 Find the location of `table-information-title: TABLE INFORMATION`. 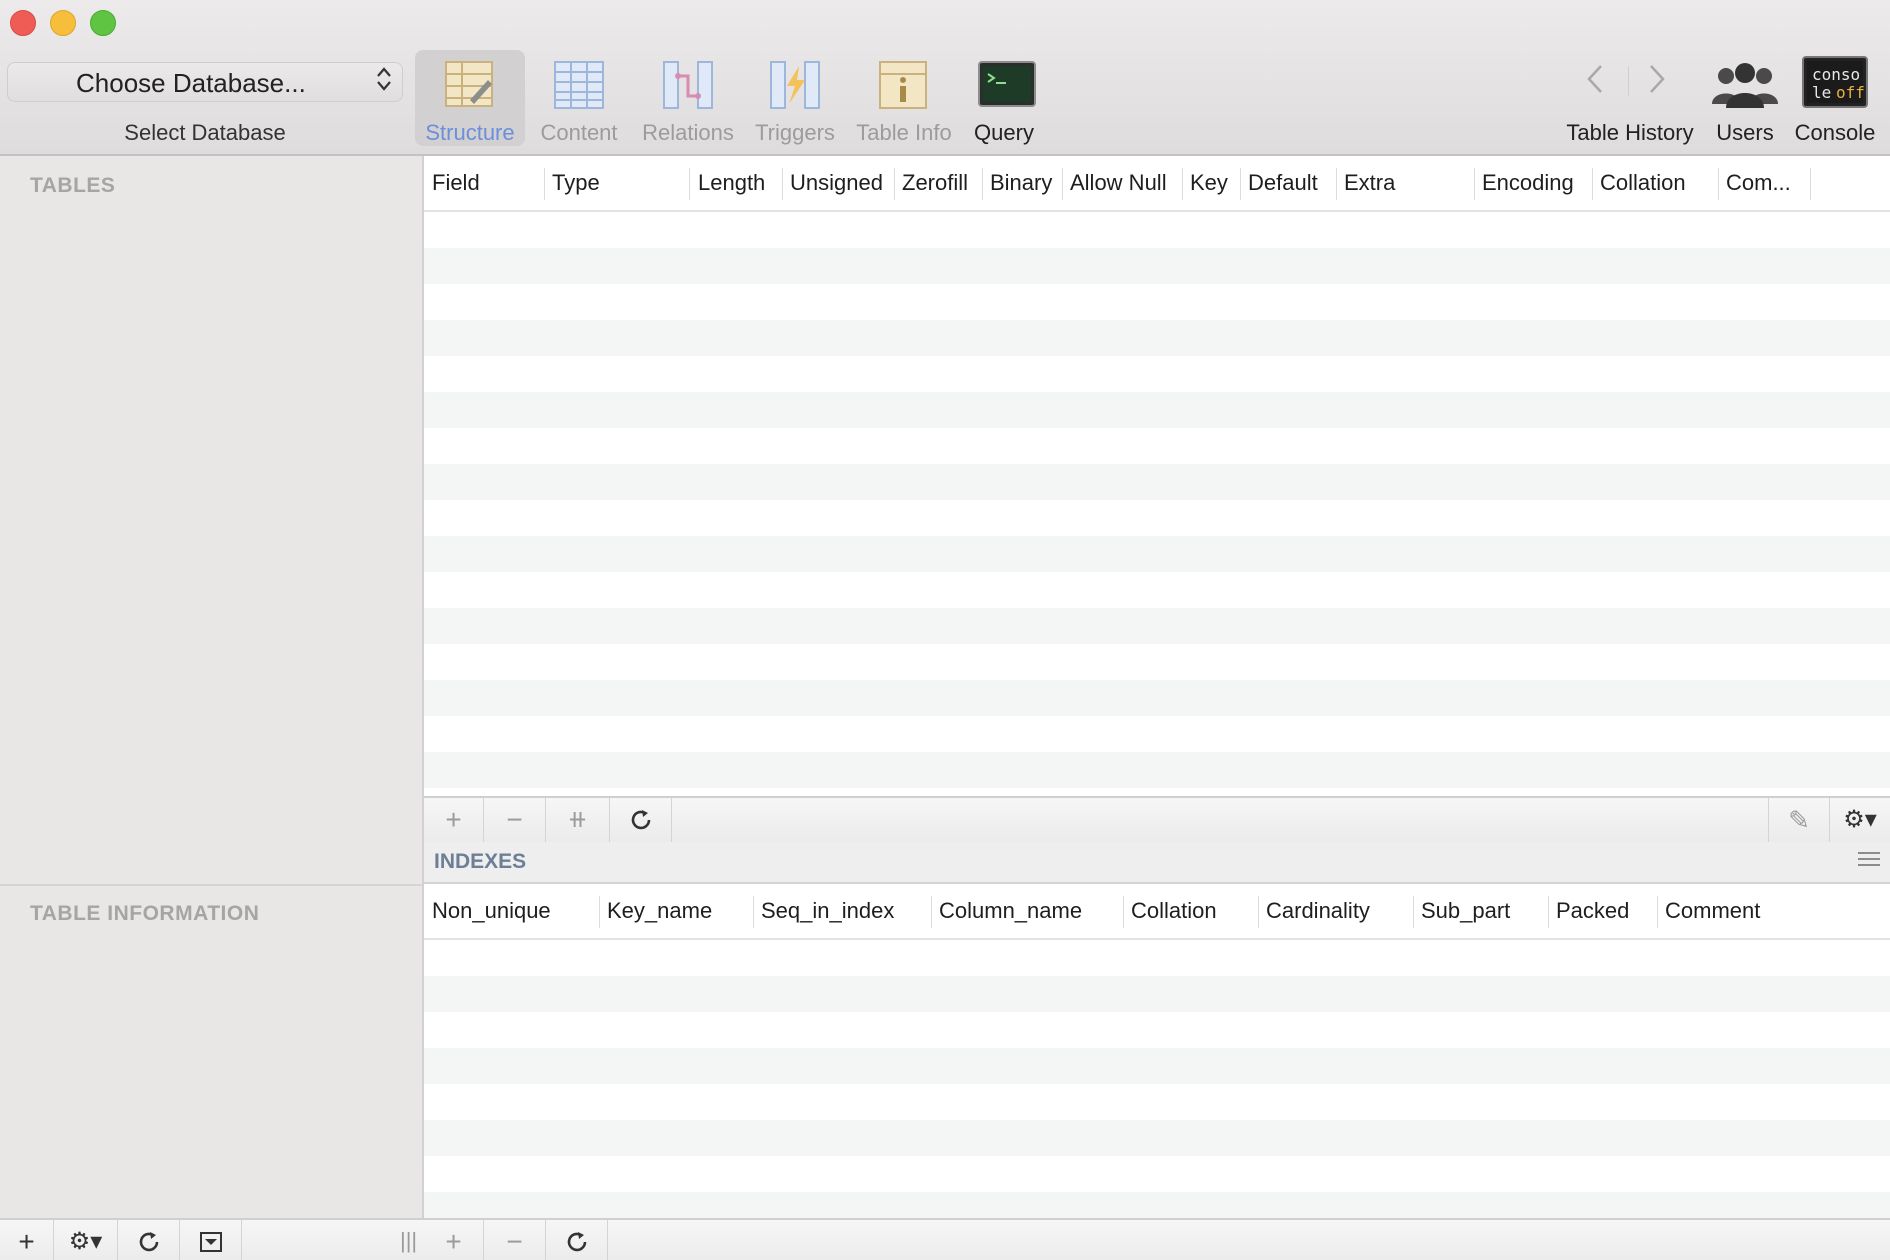

table-information-title: TABLE INFORMATION is located at coordinates (145, 913).